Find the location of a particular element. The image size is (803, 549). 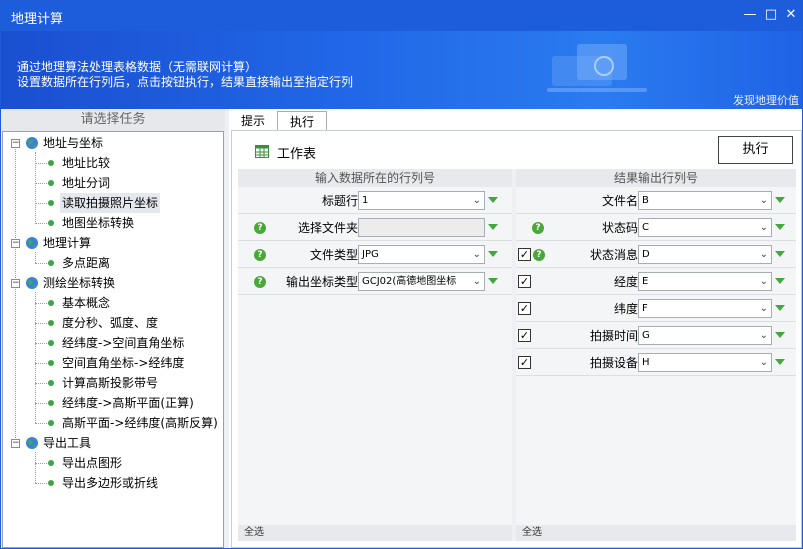

title-row-select: 1 ⌄ is located at coordinates (421, 200).